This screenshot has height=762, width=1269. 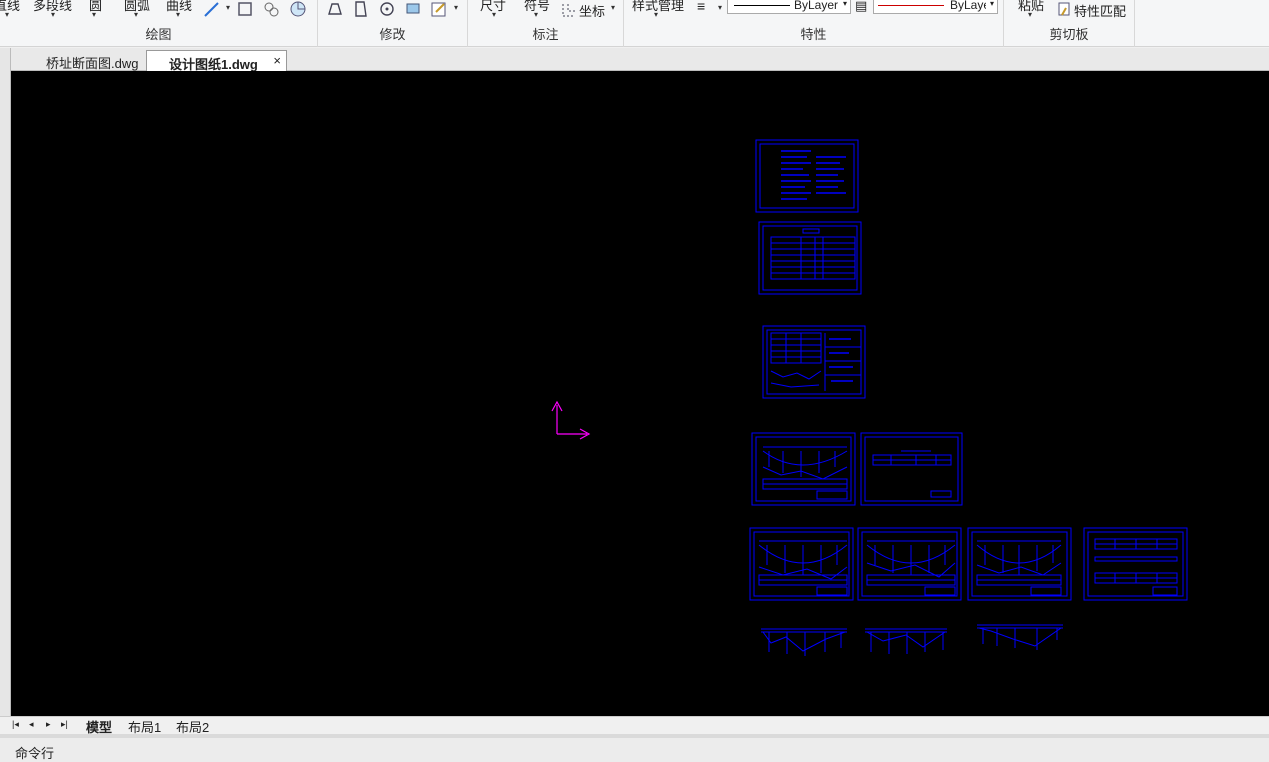 What do you see at coordinates (35, 753) in the screenshot?
I see `command-line-label: 命令行` at bounding box center [35, 753].